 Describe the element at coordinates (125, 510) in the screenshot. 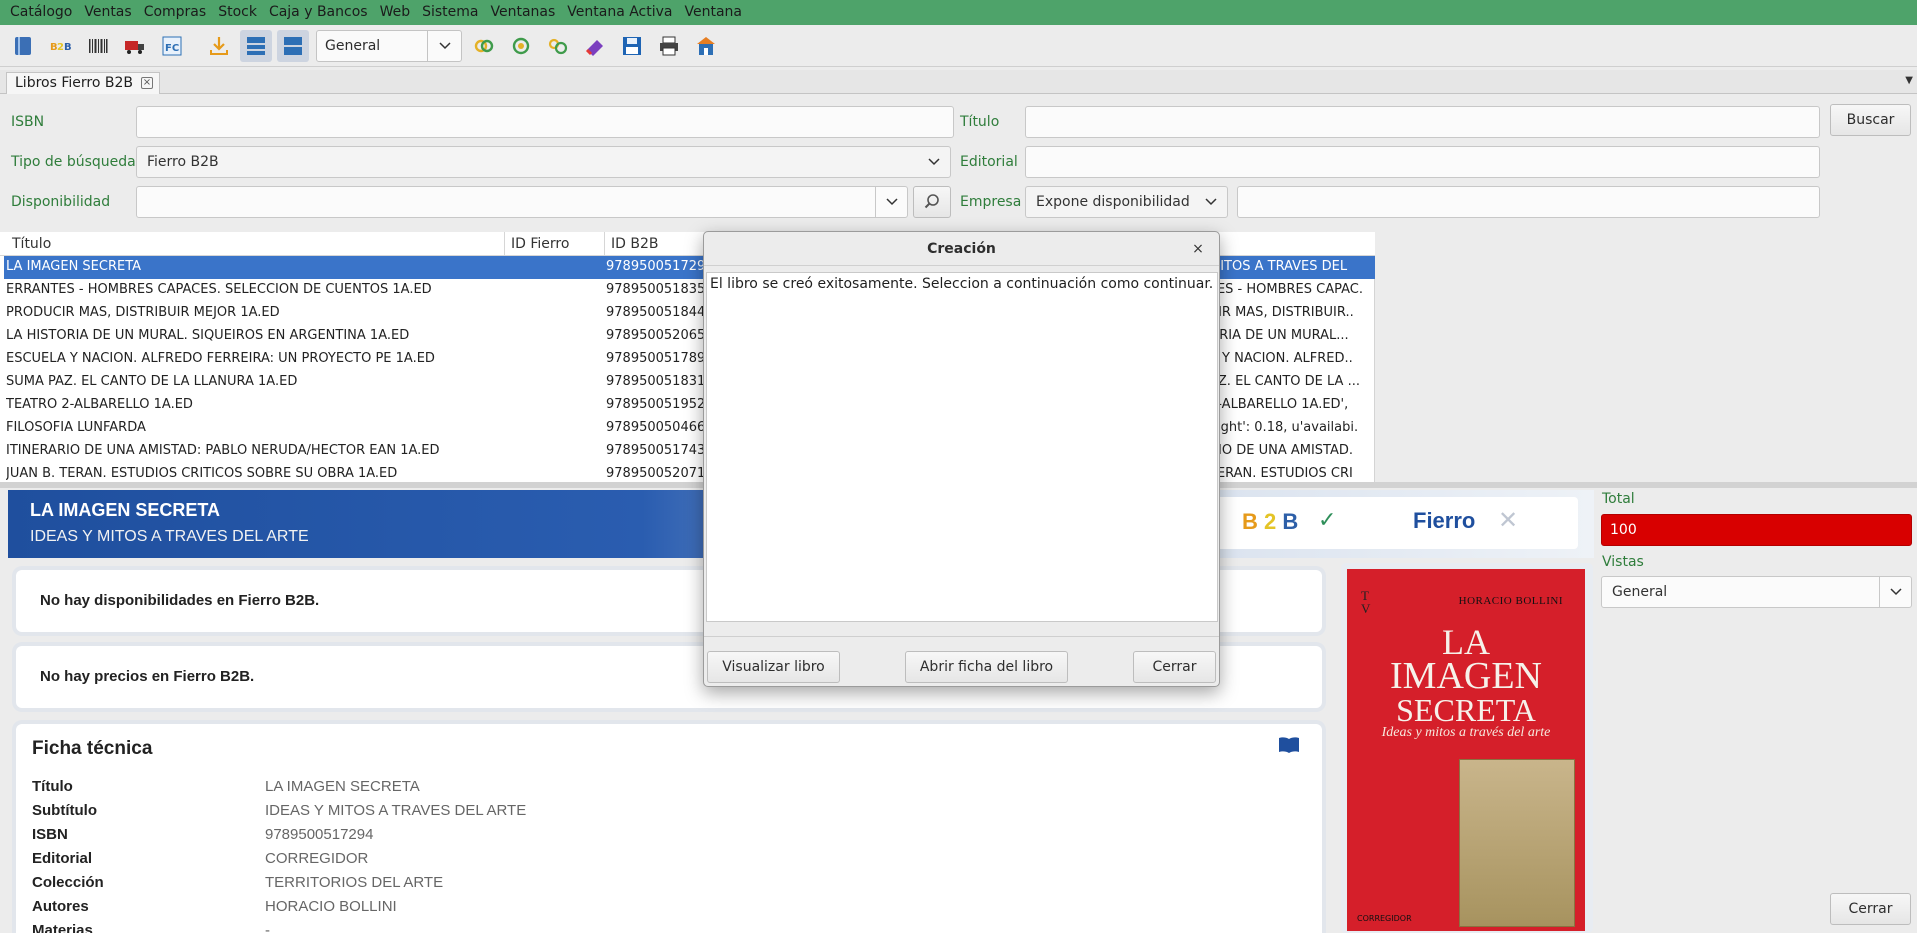

I see `detail-title: LA IMAGEN SECRETA` at that location.